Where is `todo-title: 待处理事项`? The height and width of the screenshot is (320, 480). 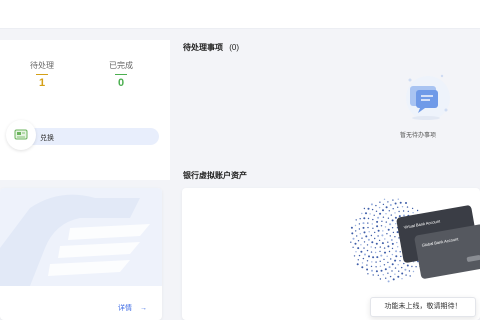
todo-title: 待处理事项 is located at coordinates (203, 47).